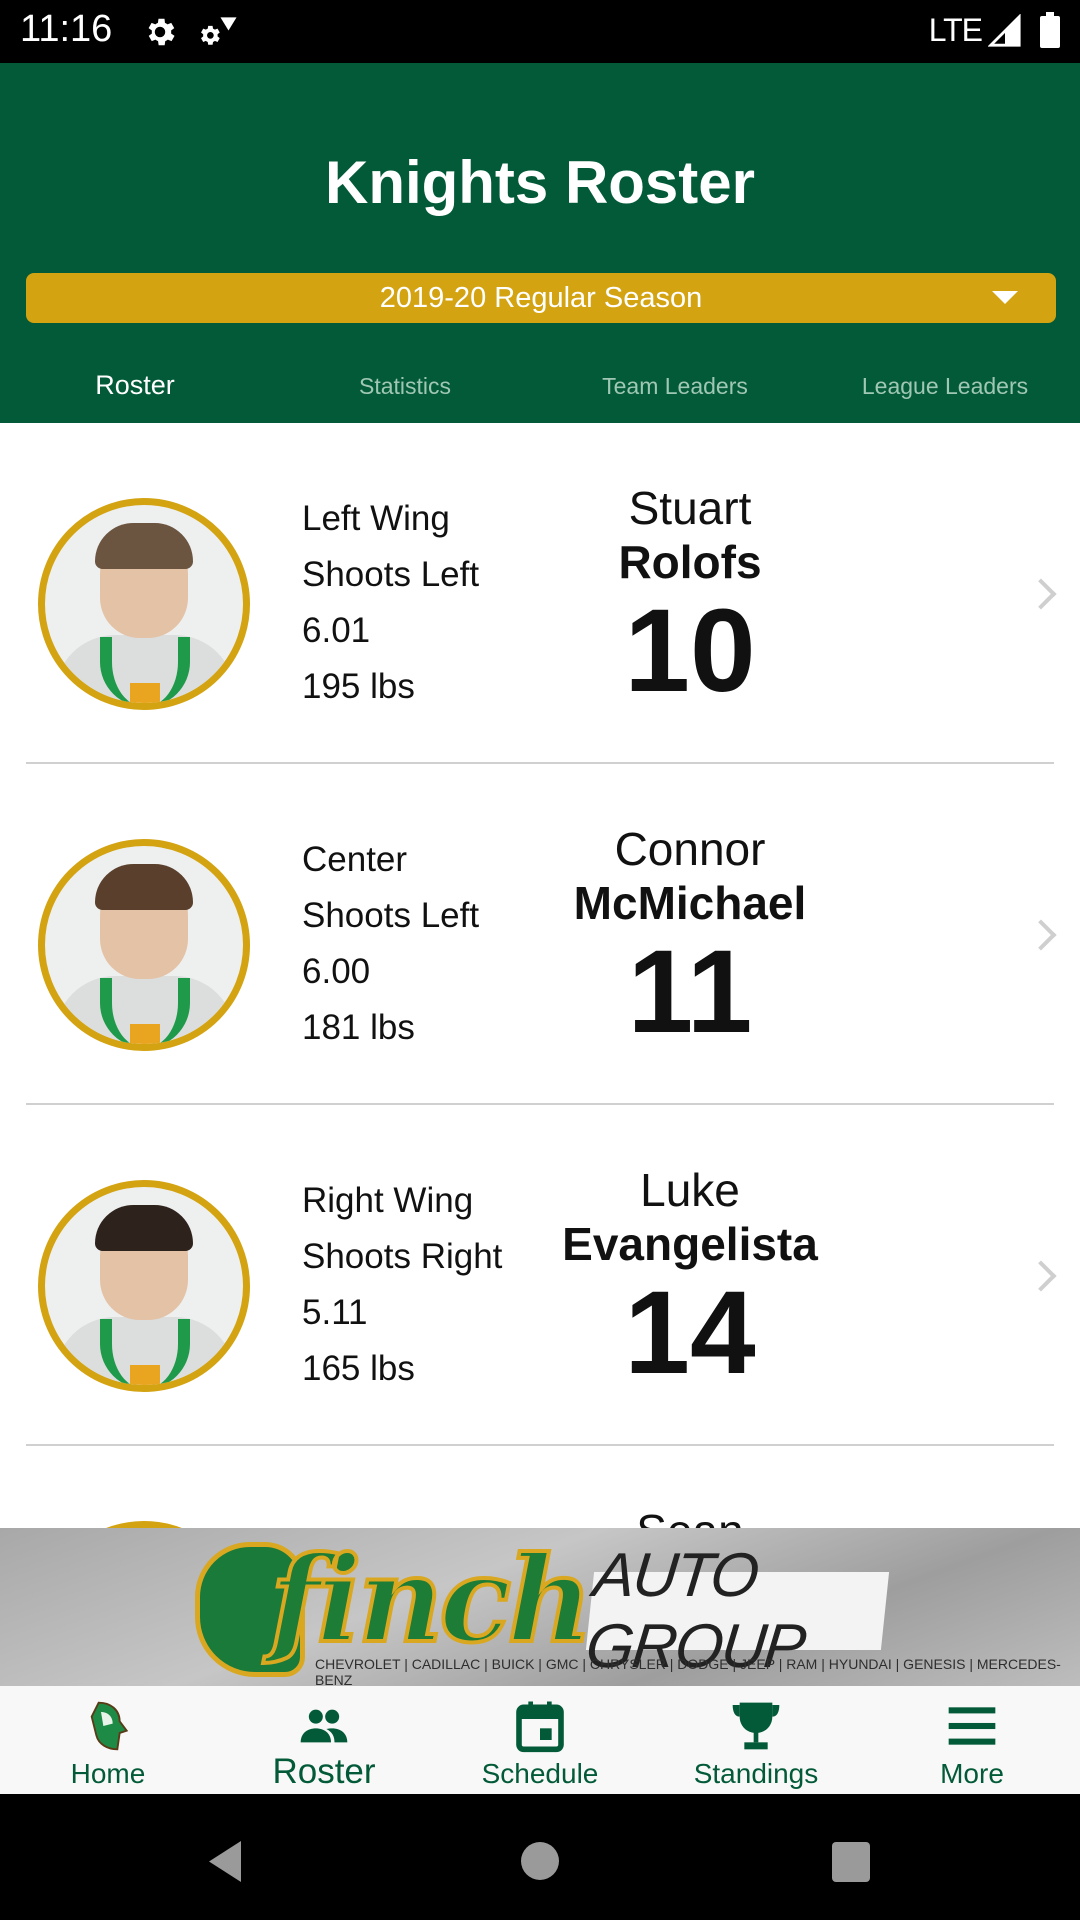  Describe the element at coordinates (358, 686) in the screenshot. I see `player-weight: 195 lbs` at that location.